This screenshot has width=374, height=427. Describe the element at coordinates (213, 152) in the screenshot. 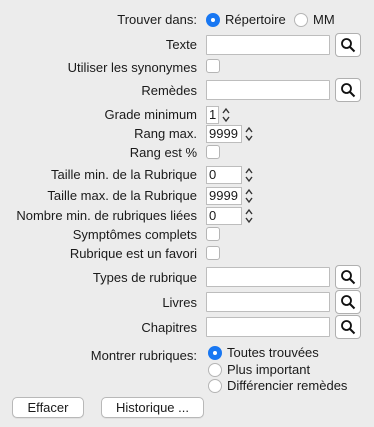

I see `rang-pct-checkbox` at that location.